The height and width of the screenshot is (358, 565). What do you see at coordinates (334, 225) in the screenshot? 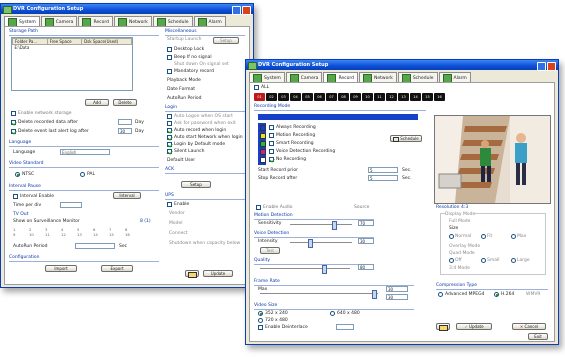
I see `sensitivity-slider-knob` at bounding box center [334, 225].